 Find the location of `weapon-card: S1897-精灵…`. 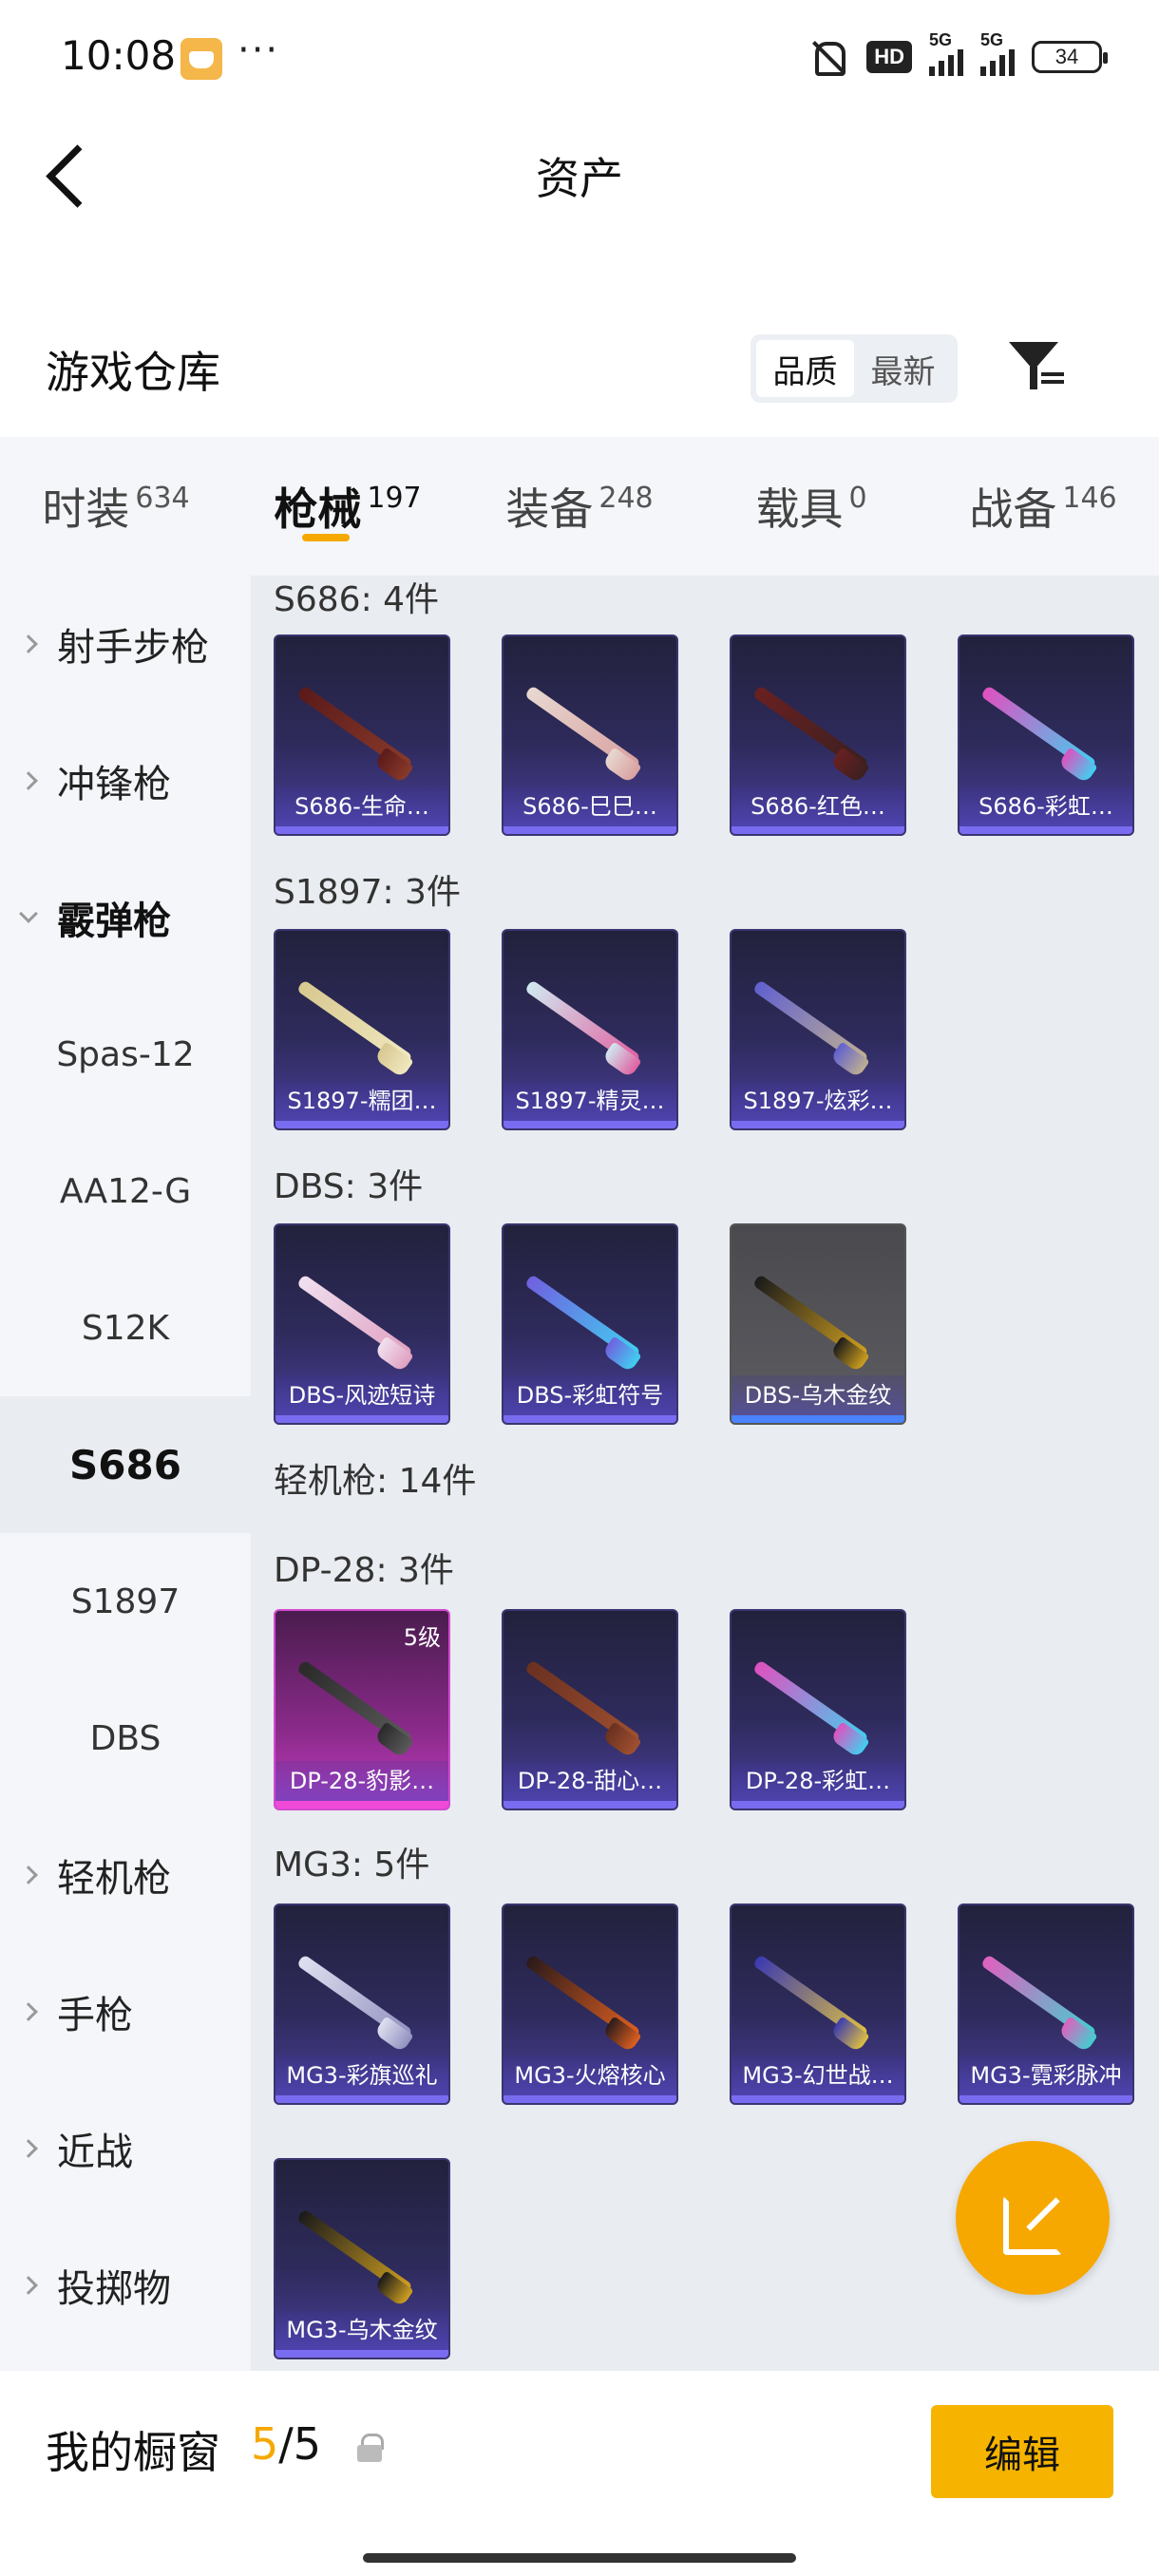

weapon-card: S1897-精灵… is located at coordinates (590, 1029).